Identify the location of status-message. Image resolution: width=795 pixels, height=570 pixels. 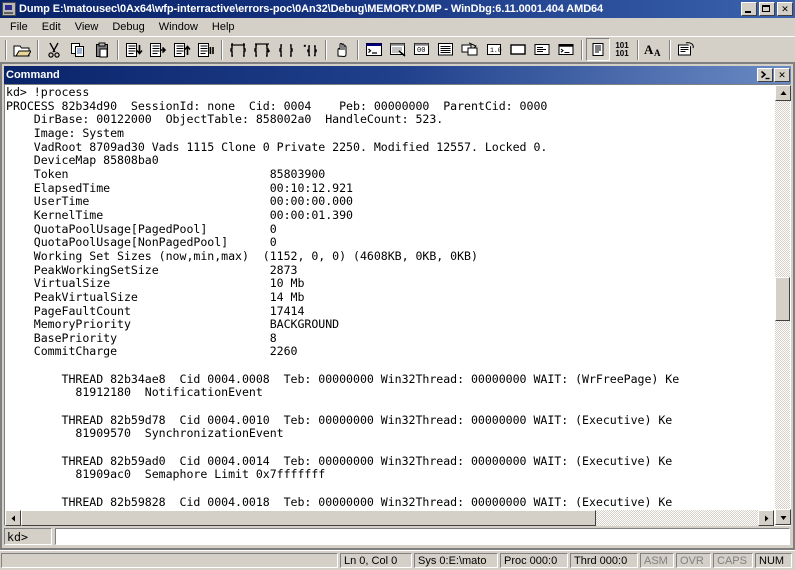
(169, 561).